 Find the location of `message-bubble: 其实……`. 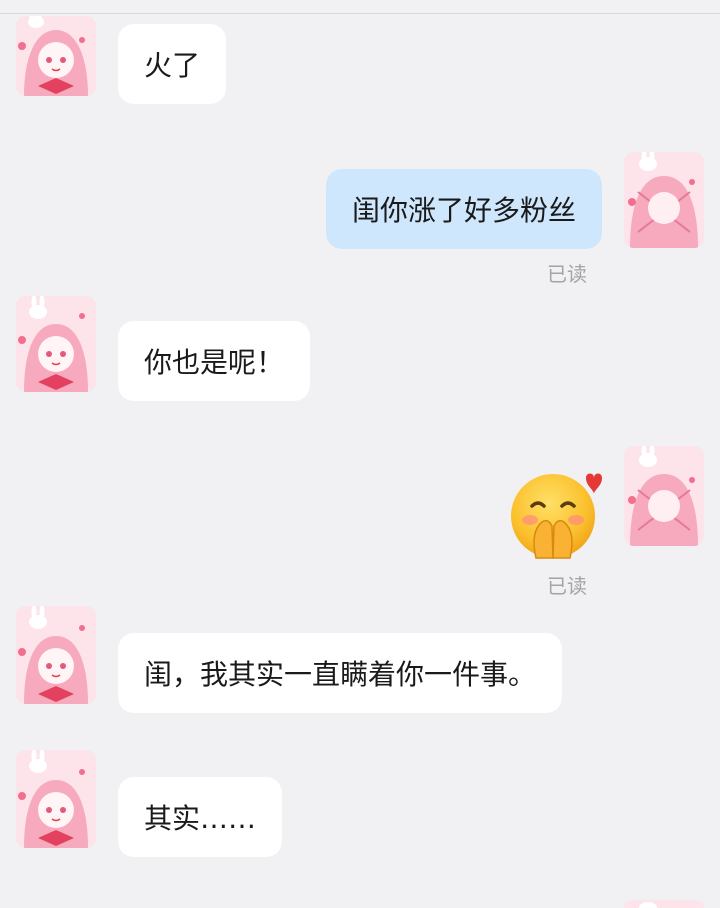

message-bubble: 其实…… is located at coordinates (200, 817).